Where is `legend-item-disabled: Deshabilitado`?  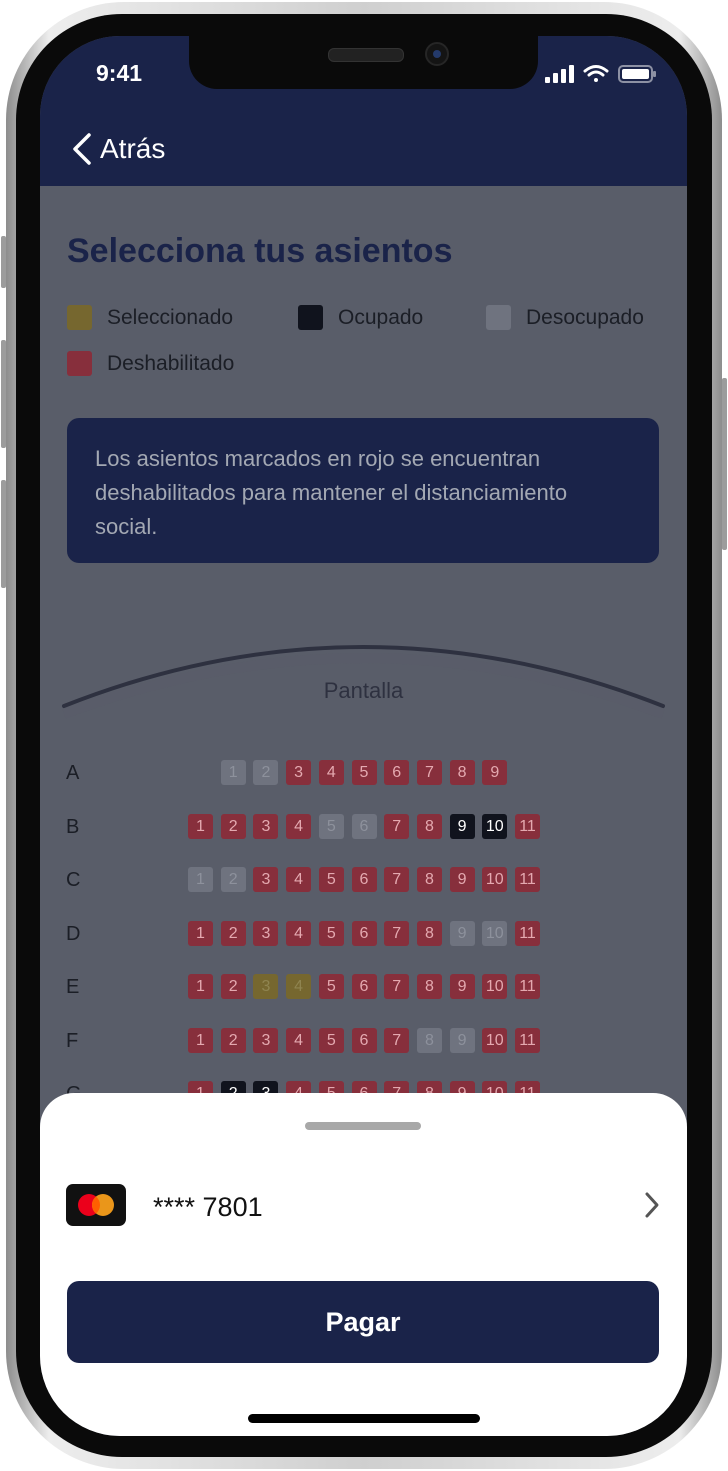
legend-item-disabled: Deshabilitado is located at coordinates (150, 363).